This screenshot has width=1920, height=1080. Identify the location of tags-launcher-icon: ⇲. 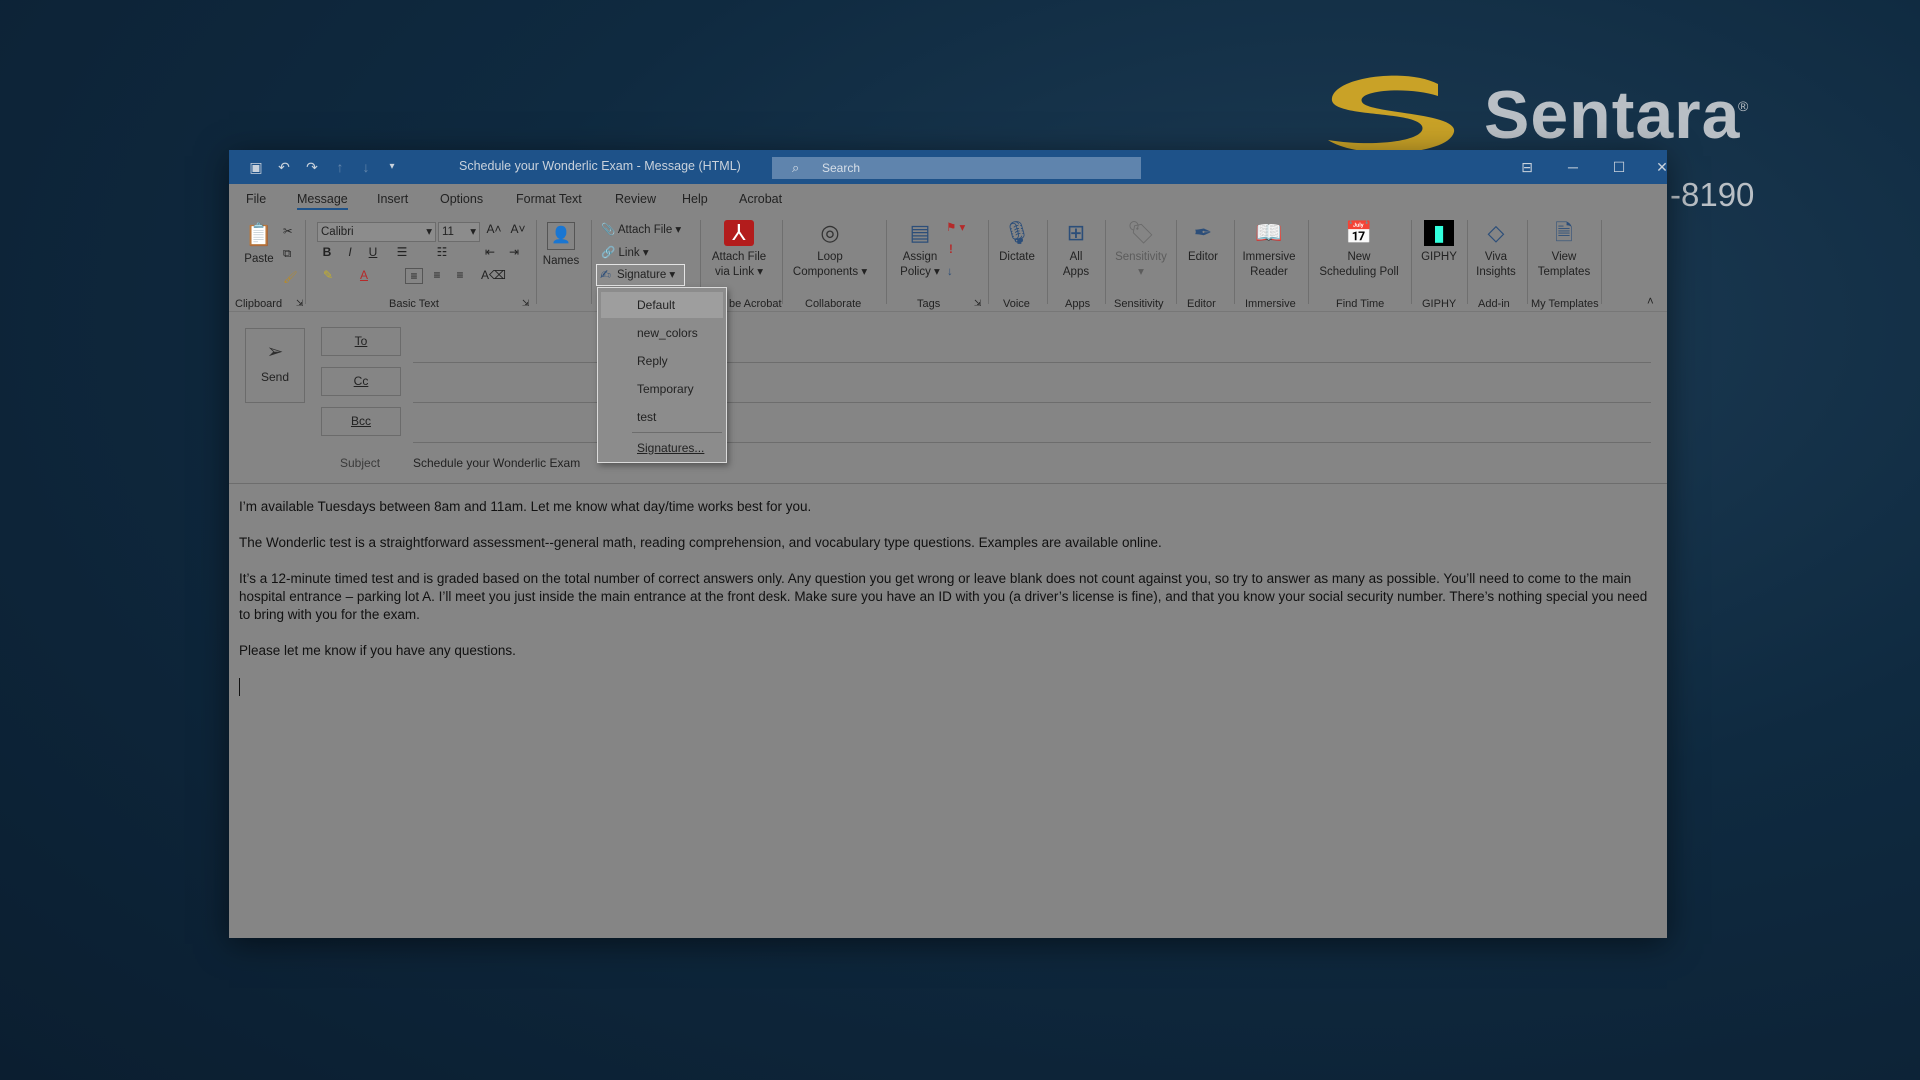
(978, 303).